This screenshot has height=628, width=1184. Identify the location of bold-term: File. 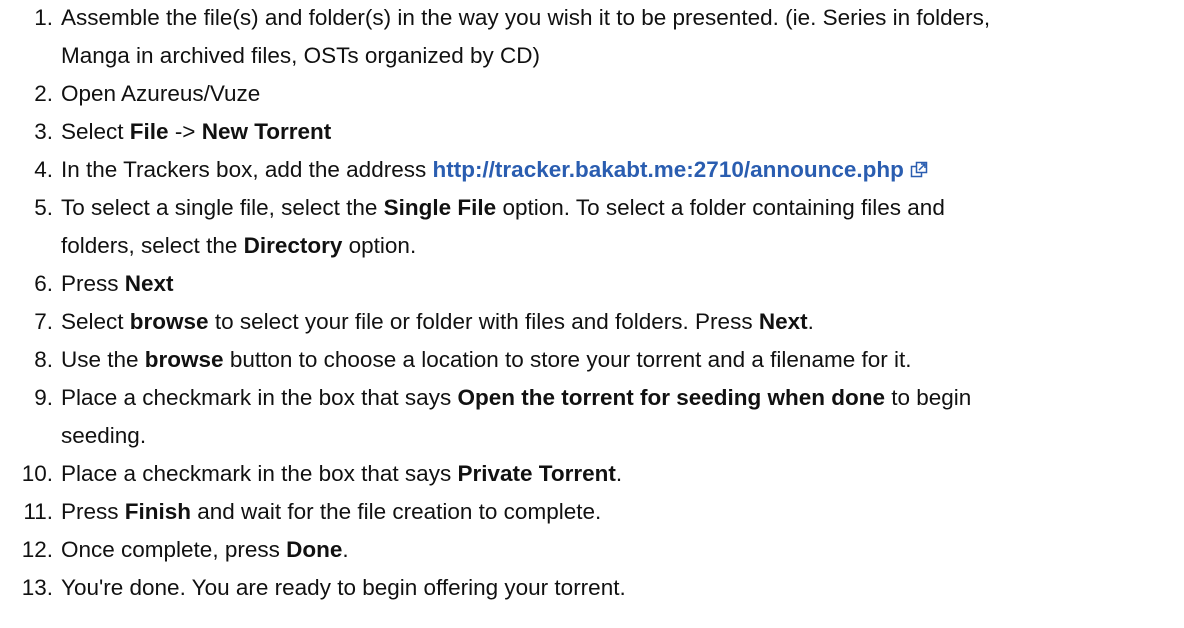
(149, 131).